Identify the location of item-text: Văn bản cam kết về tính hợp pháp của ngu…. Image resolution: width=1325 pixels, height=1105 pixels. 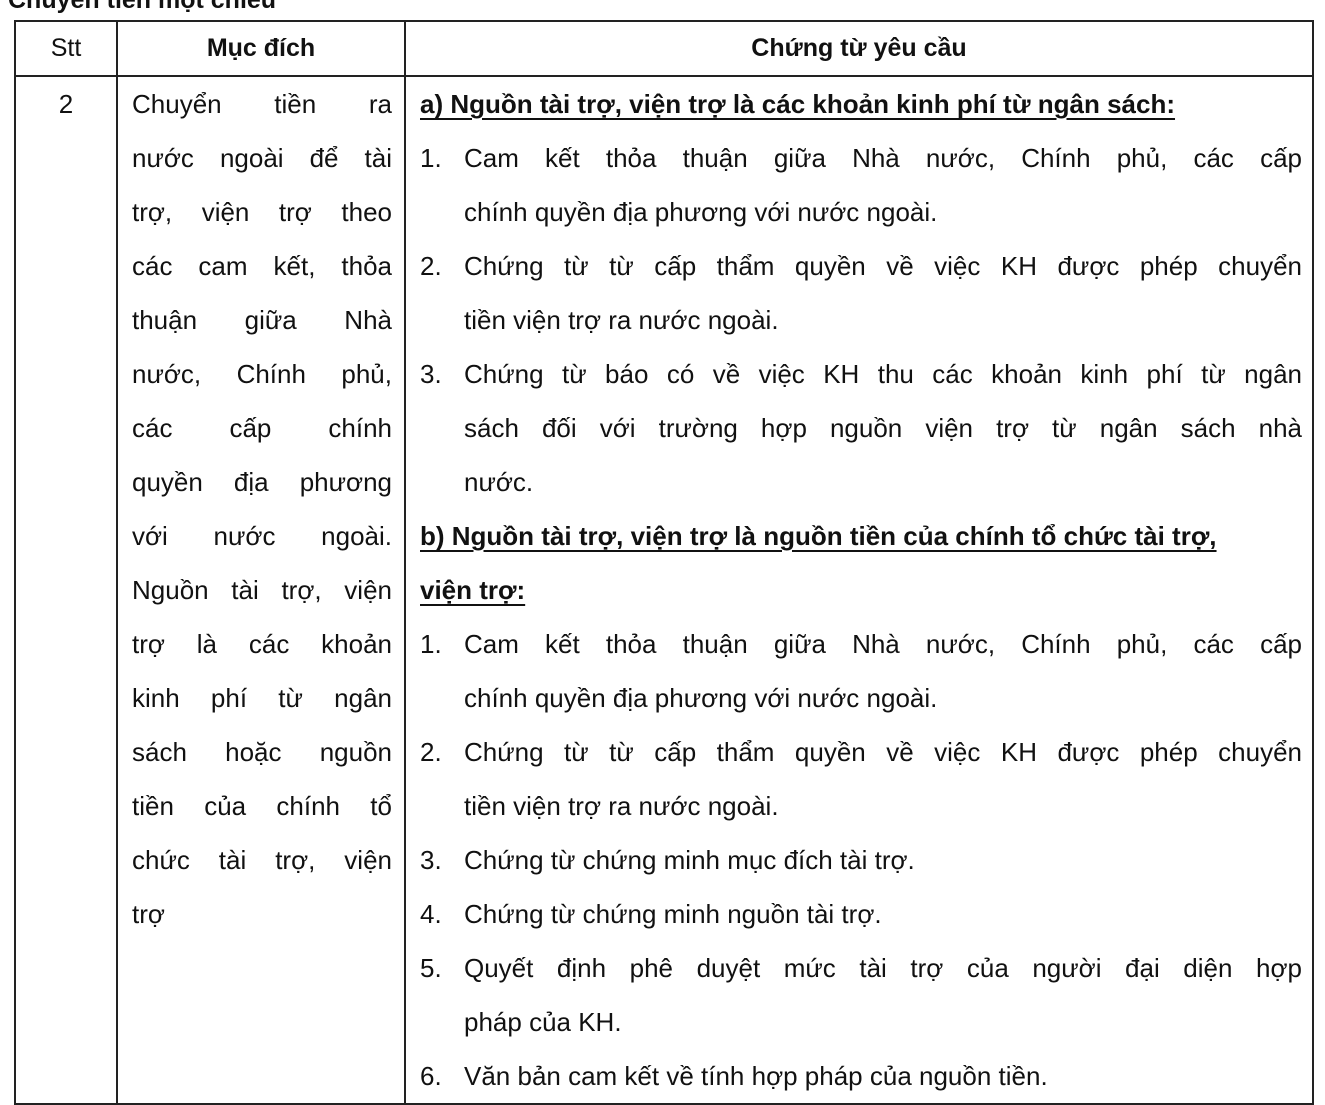
(756, 1076).